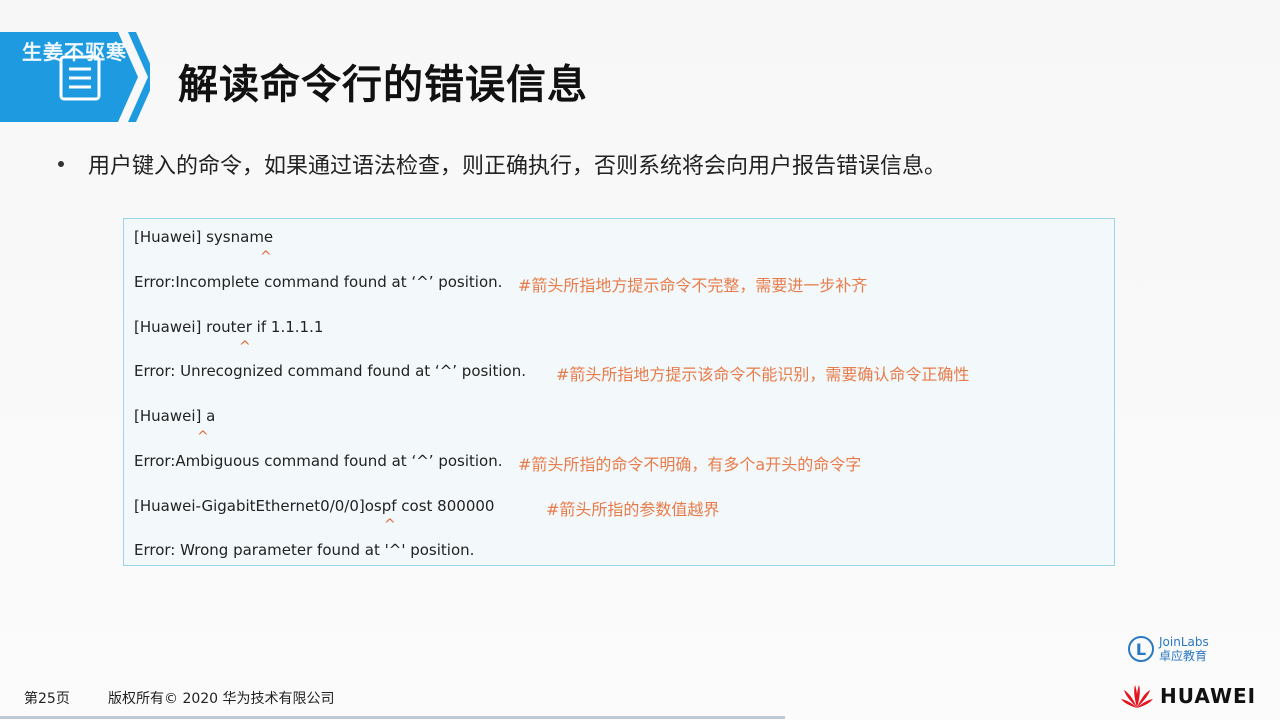 This screenshot has height=720, width=1280. I want to click on comment-text: #箭头所指地方提示该命令不能识别，需要确认命令正确性, so click(763, 374).